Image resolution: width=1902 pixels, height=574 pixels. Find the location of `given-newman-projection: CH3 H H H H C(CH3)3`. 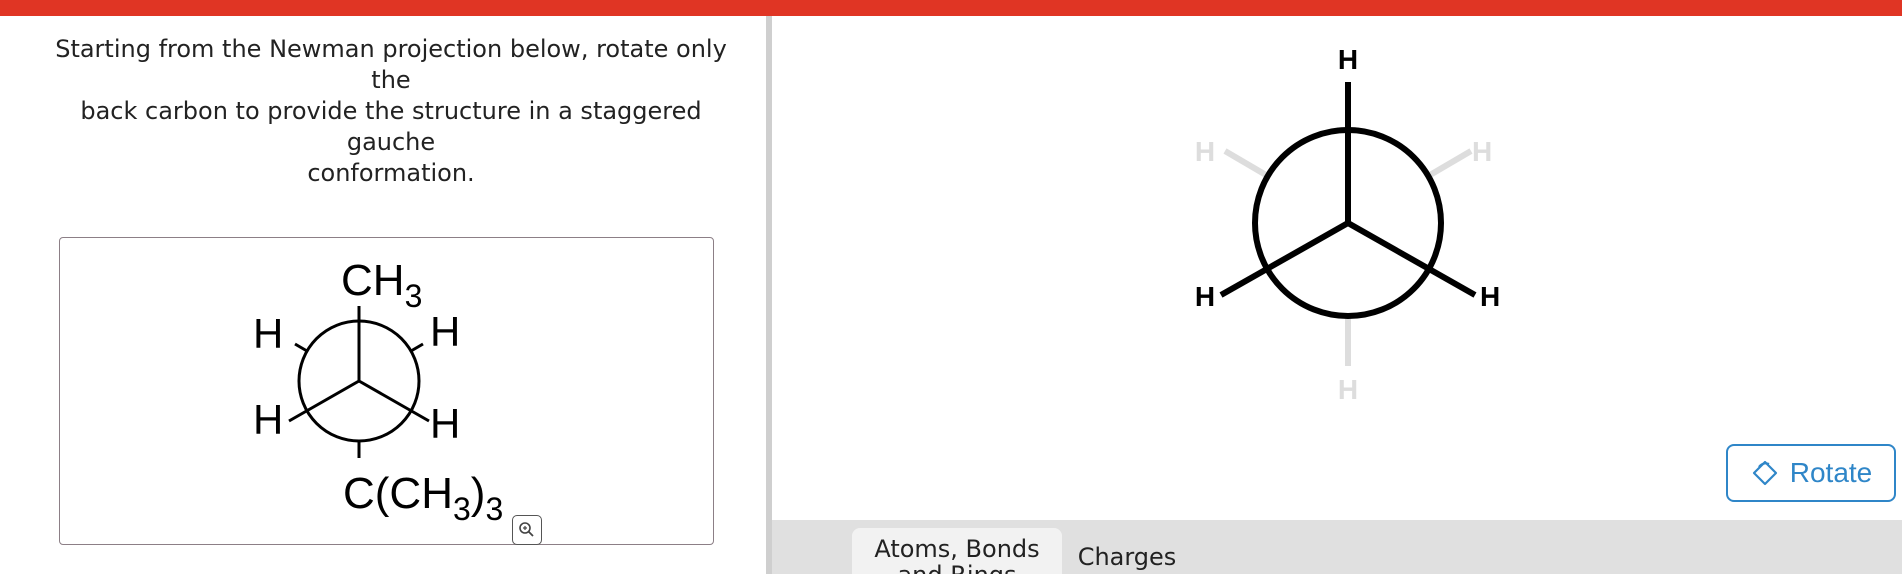

given-newman-projection: CH3 H H H H C(CH3)3 is located at coordinates (378, 391).